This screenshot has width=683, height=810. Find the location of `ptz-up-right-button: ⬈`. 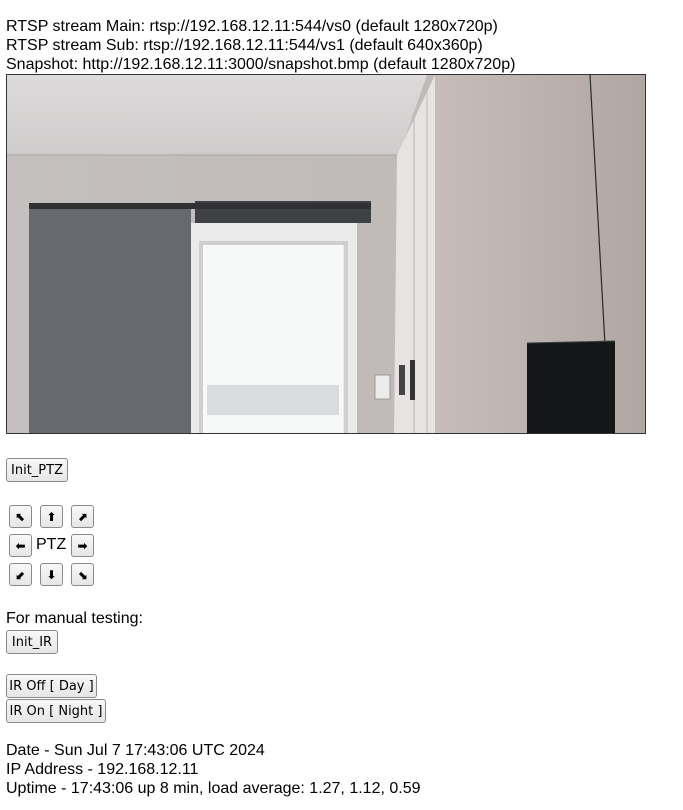

ptz-up-right-button: ⬈ is located at coordinates (82, 516).